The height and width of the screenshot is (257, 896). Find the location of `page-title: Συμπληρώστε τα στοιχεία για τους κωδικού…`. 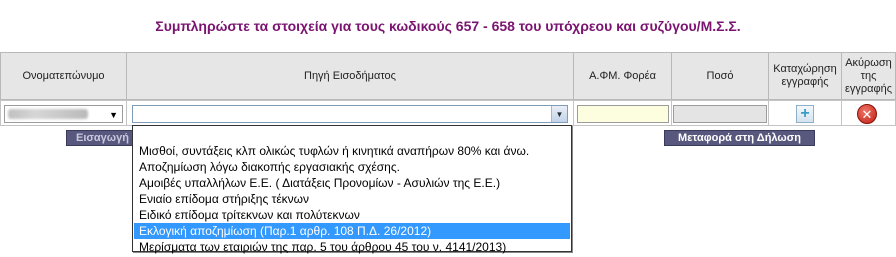

page-title: Συμπληρώστε τα στοιχεία για τους κωδικού… is located at coordinates (448, 26).